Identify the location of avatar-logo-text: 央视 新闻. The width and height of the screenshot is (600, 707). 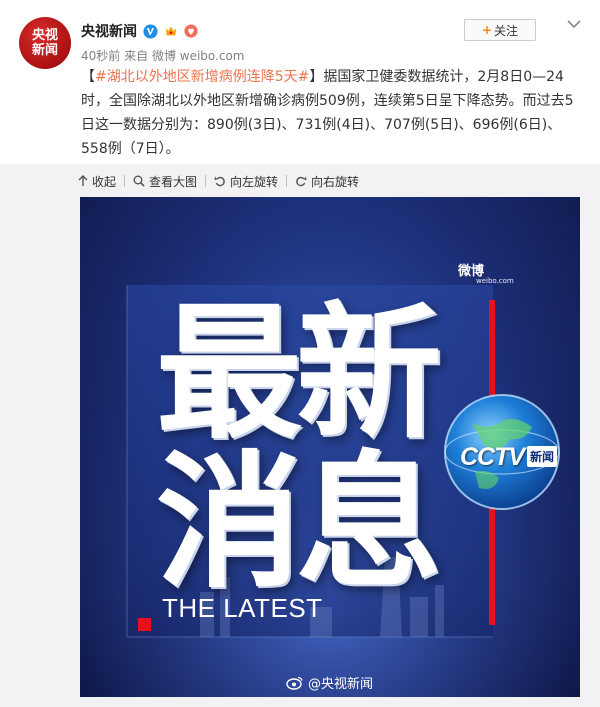
(44, 43).